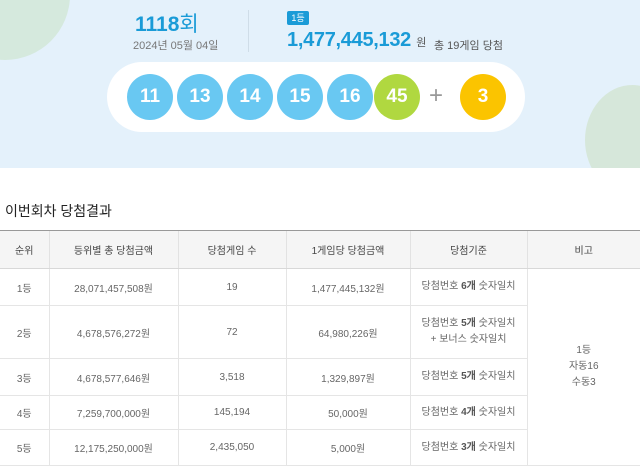 This screenshot has height=466, width=640. I want to click on rank-cell: 4등, so click(24, 412).